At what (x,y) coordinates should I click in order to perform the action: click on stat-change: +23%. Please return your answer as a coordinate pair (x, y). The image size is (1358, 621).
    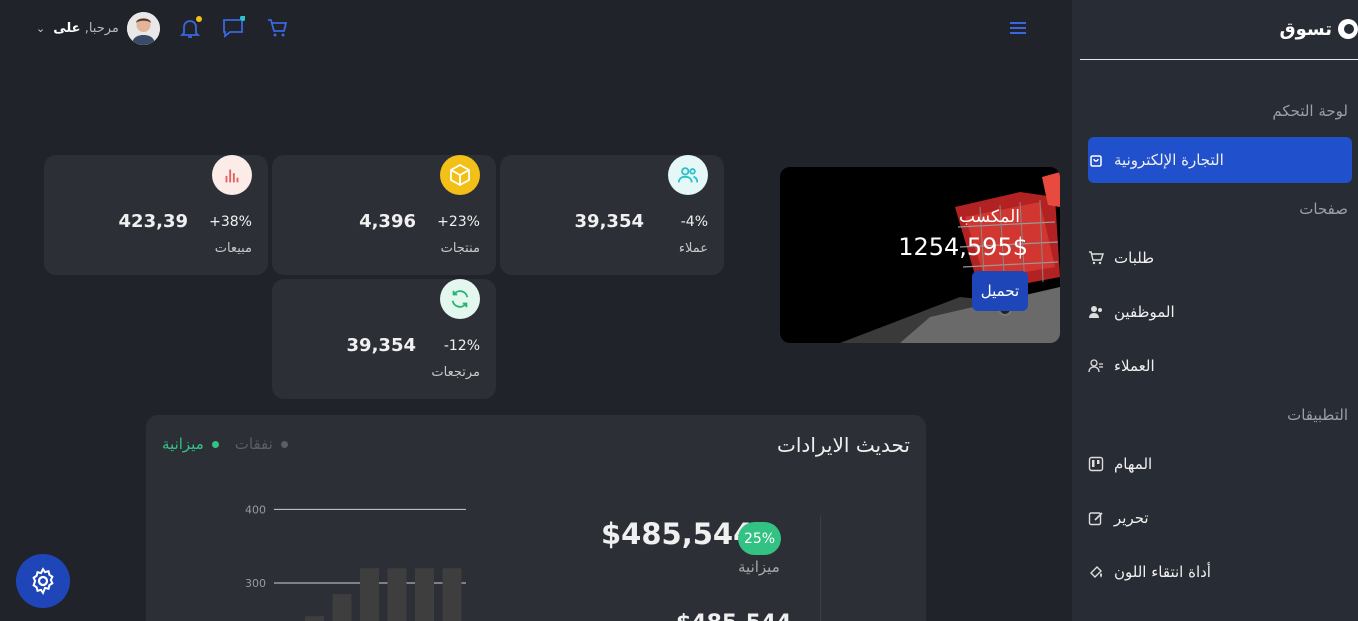
    Looking at the image, I should click on (458, 222).